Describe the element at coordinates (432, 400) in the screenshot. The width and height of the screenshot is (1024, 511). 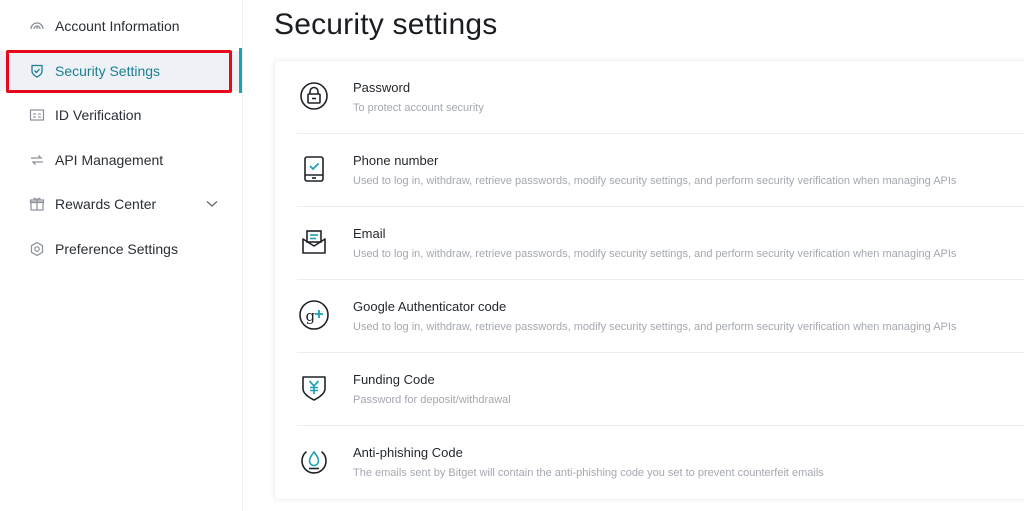
I see `setting-description: Password for deposit/withdrawal` at that location.